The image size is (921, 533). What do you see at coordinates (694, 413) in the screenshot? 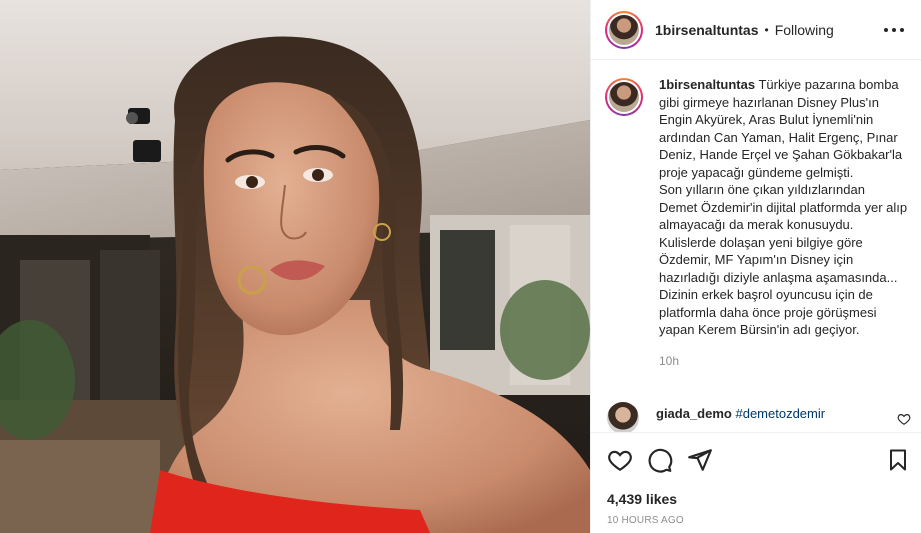
I see `comment-username: giada_demo` at bounding box center [694, 413].